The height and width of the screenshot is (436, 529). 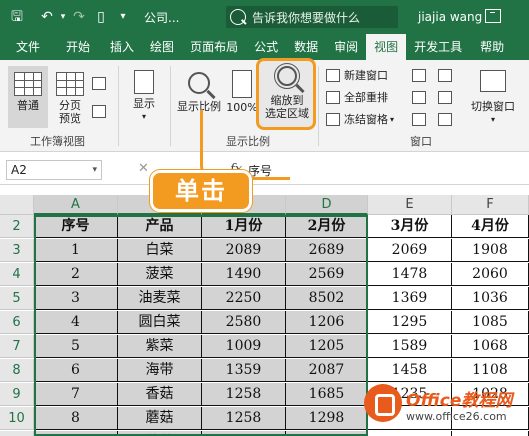 I want to click on save-icon: 🖫, so click(x=17, y=17).